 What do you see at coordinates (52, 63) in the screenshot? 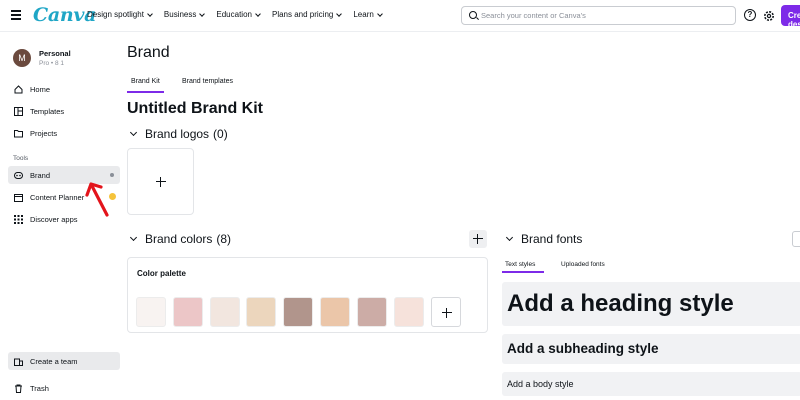
I see `account-plan: Pro • 8 1` at bounding box center [52, 63].